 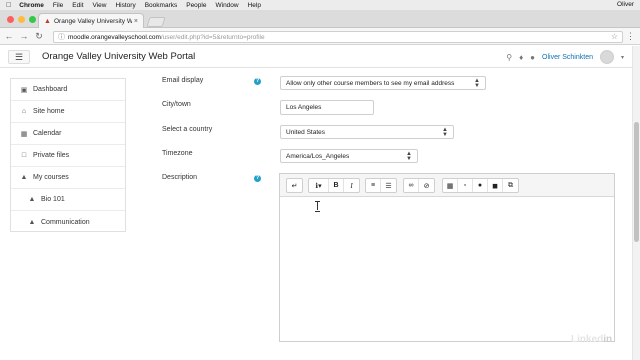 What do you see at coordinates (187, 129) in the screenshot?
I see `country-label: Select a country` at bounding box center [187, 129].